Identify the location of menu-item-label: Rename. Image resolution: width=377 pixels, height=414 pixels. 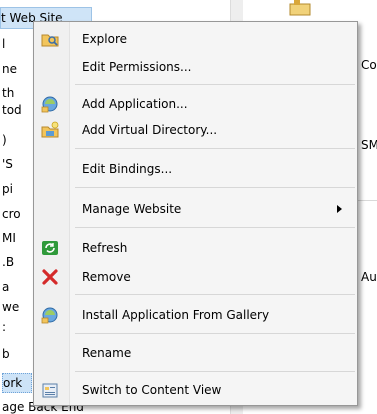
(107, 353).